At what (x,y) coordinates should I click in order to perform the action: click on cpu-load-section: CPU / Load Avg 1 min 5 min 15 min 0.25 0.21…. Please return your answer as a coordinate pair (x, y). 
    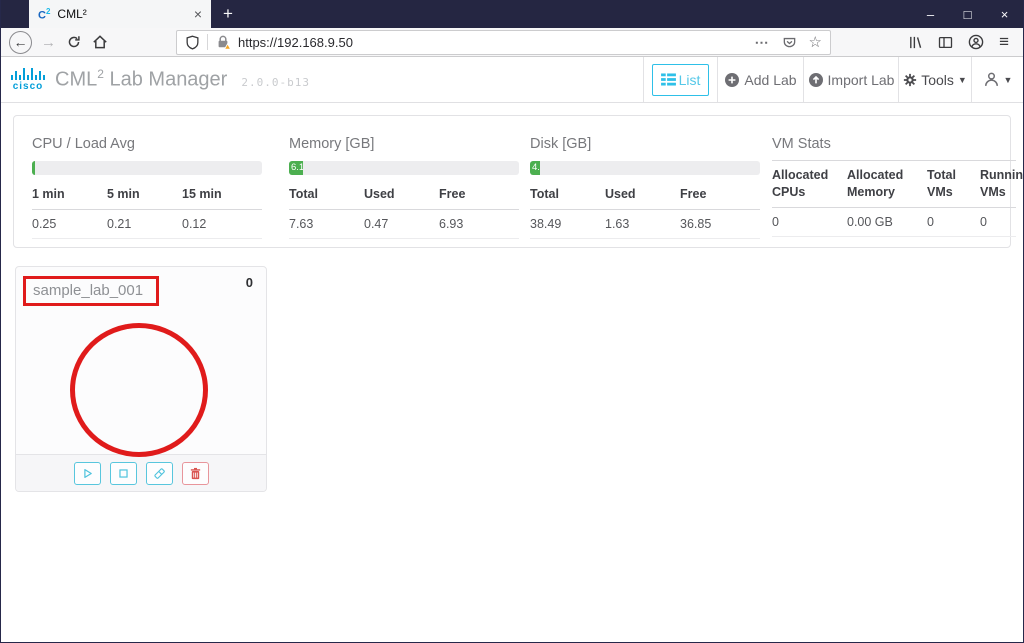
    Looking at the image, I should click on (147, 187).